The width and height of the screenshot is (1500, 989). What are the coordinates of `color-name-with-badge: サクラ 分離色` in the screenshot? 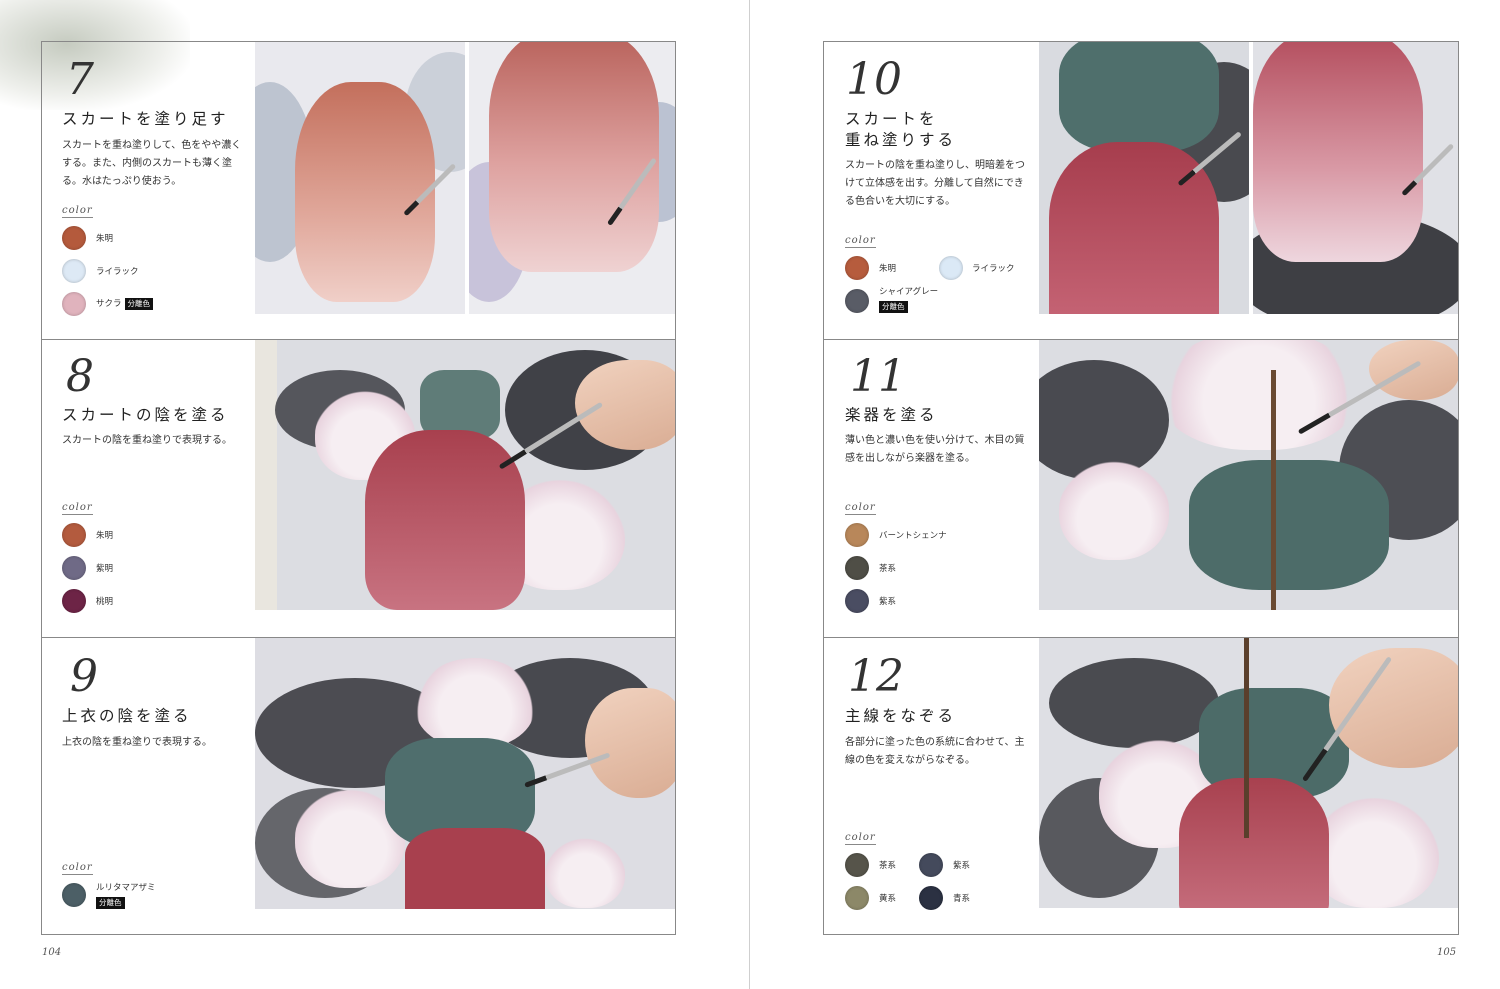 It's located at (125, 304).